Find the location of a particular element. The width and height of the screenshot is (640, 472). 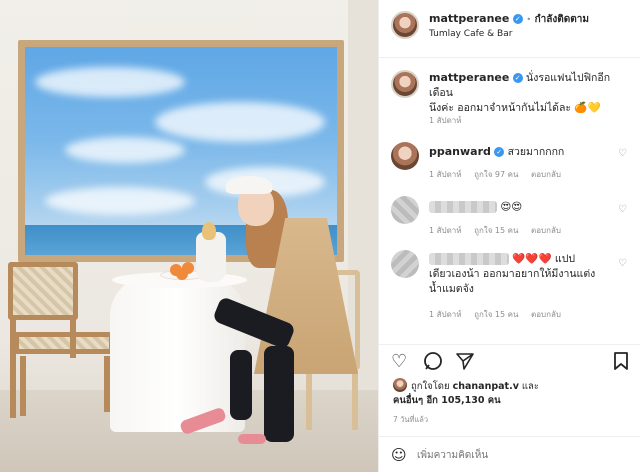

photo-flower is located at coordinates (209, 231).